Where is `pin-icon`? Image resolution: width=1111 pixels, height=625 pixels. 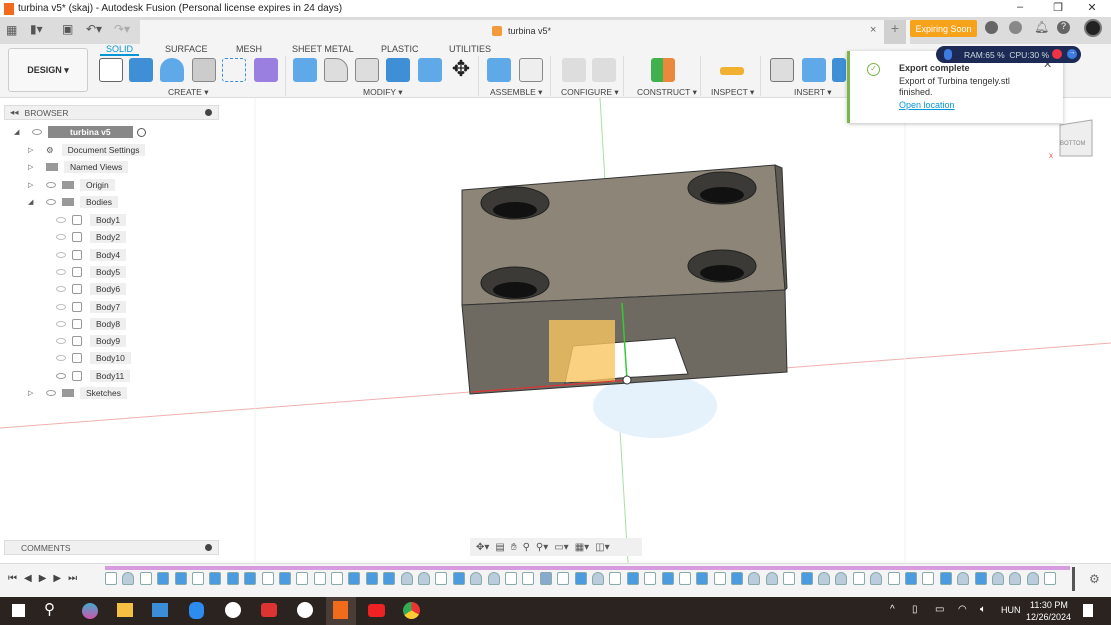
pin-icon is located at coordinates (208, 112).